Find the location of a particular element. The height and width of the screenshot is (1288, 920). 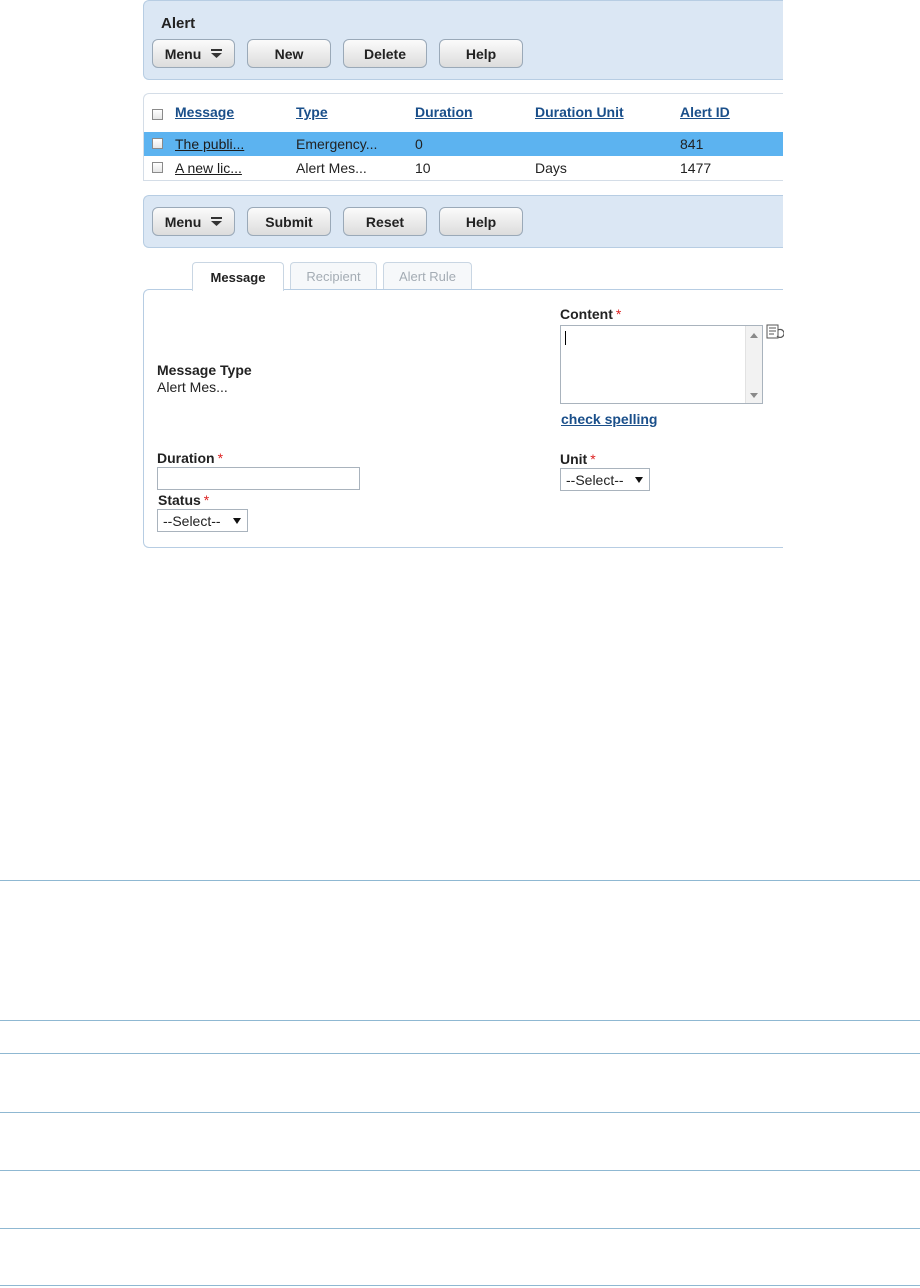

delete-button: Delete is located at coordinates (385, 53).